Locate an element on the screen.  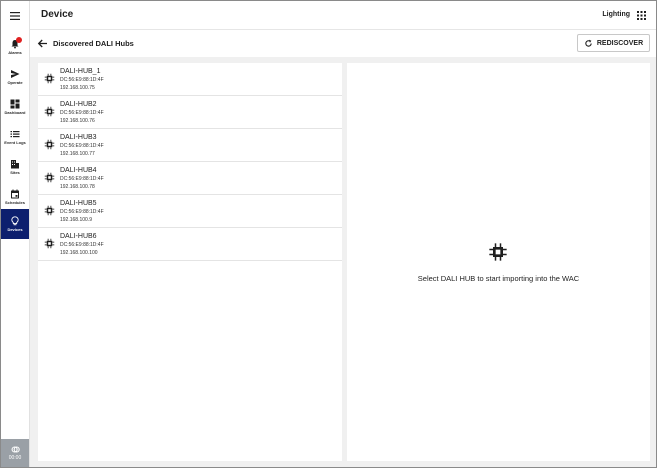
sync-icon is located at coordinates (15, 449).